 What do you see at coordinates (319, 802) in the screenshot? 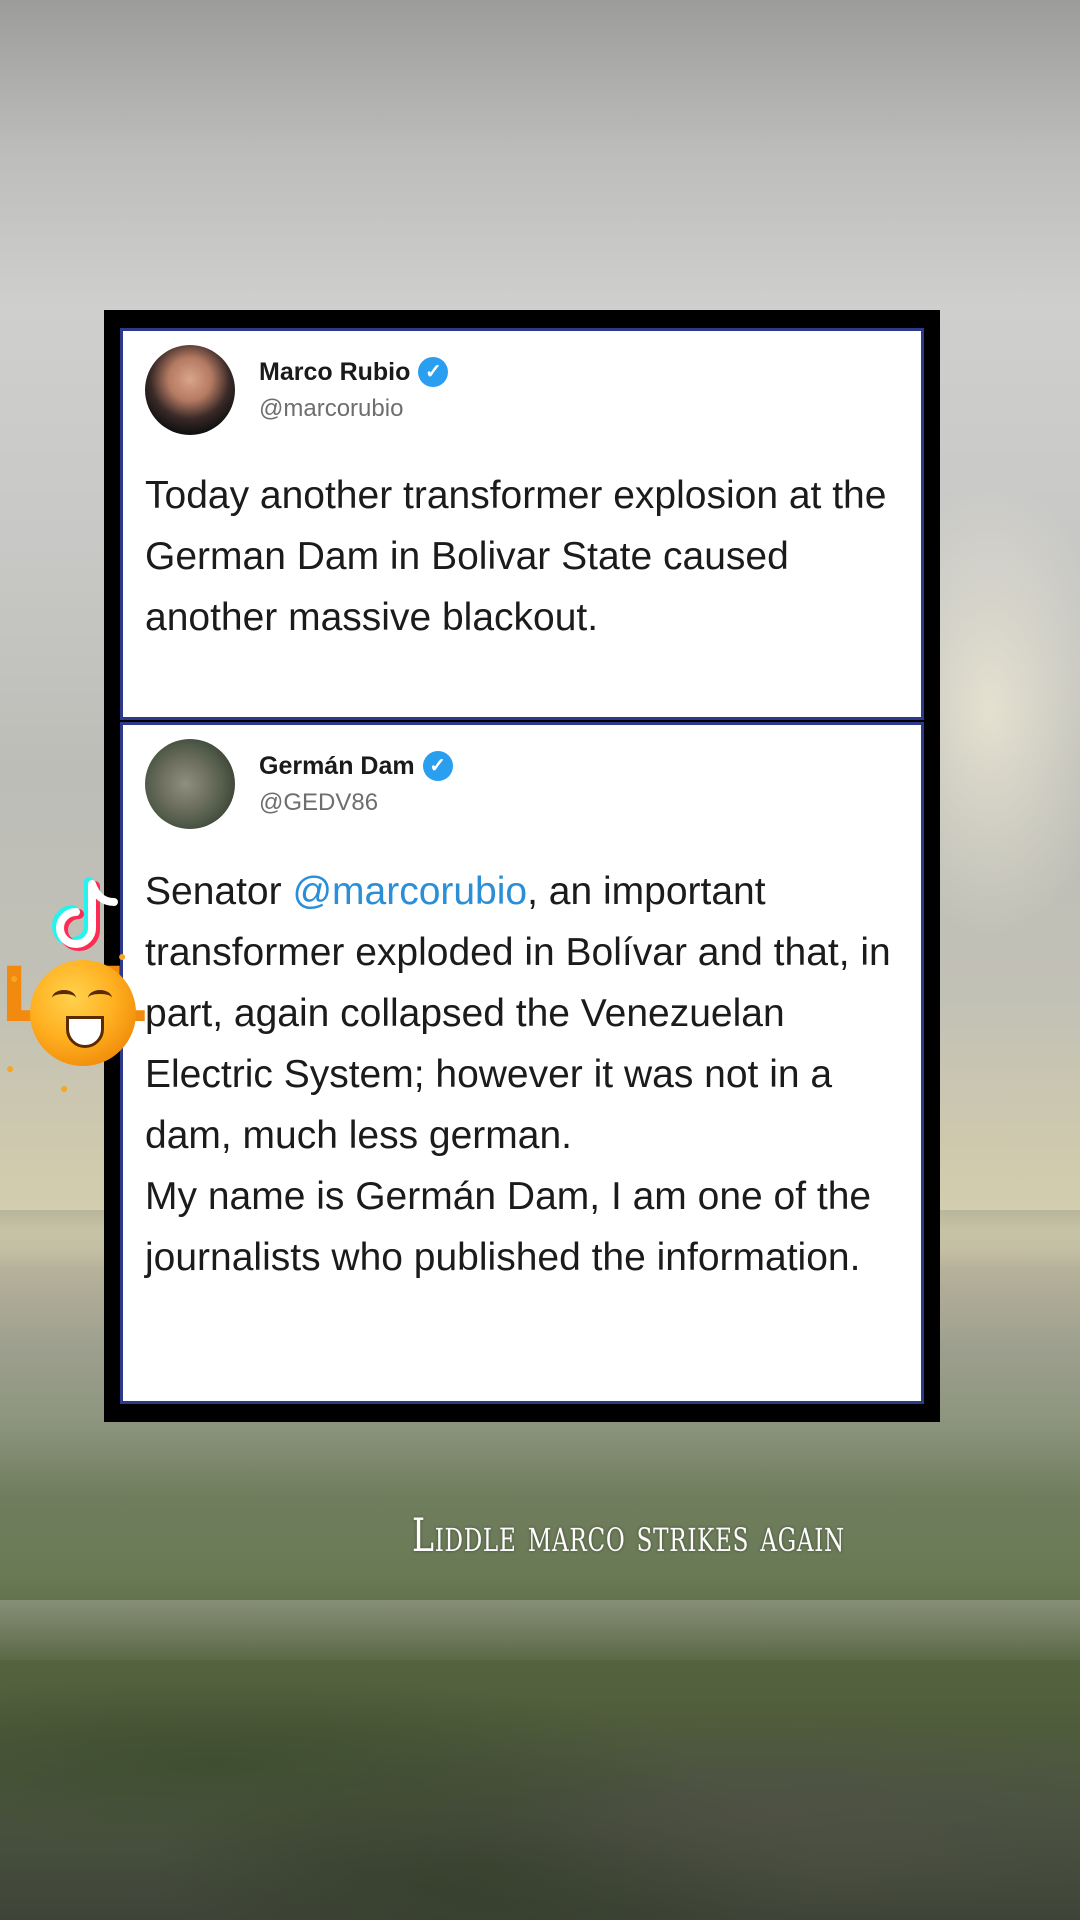
I see `author-handle: @GEDV86` at bounding box center [319, 802].